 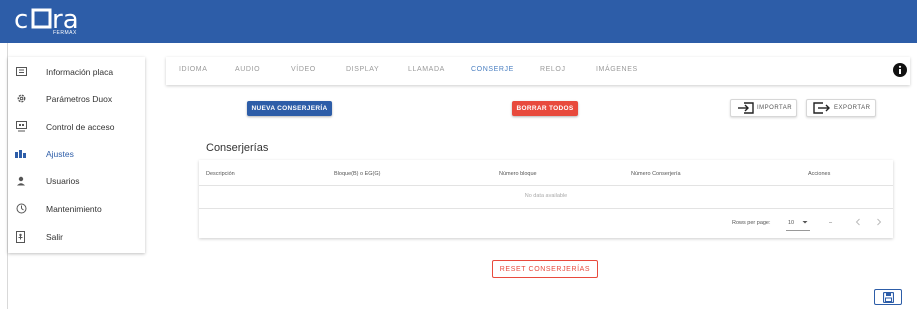 What do you see at coordinates (247, 69) in the screenshot?
I see `tab-audio: AUDIO` at bounding box center [247, 69].